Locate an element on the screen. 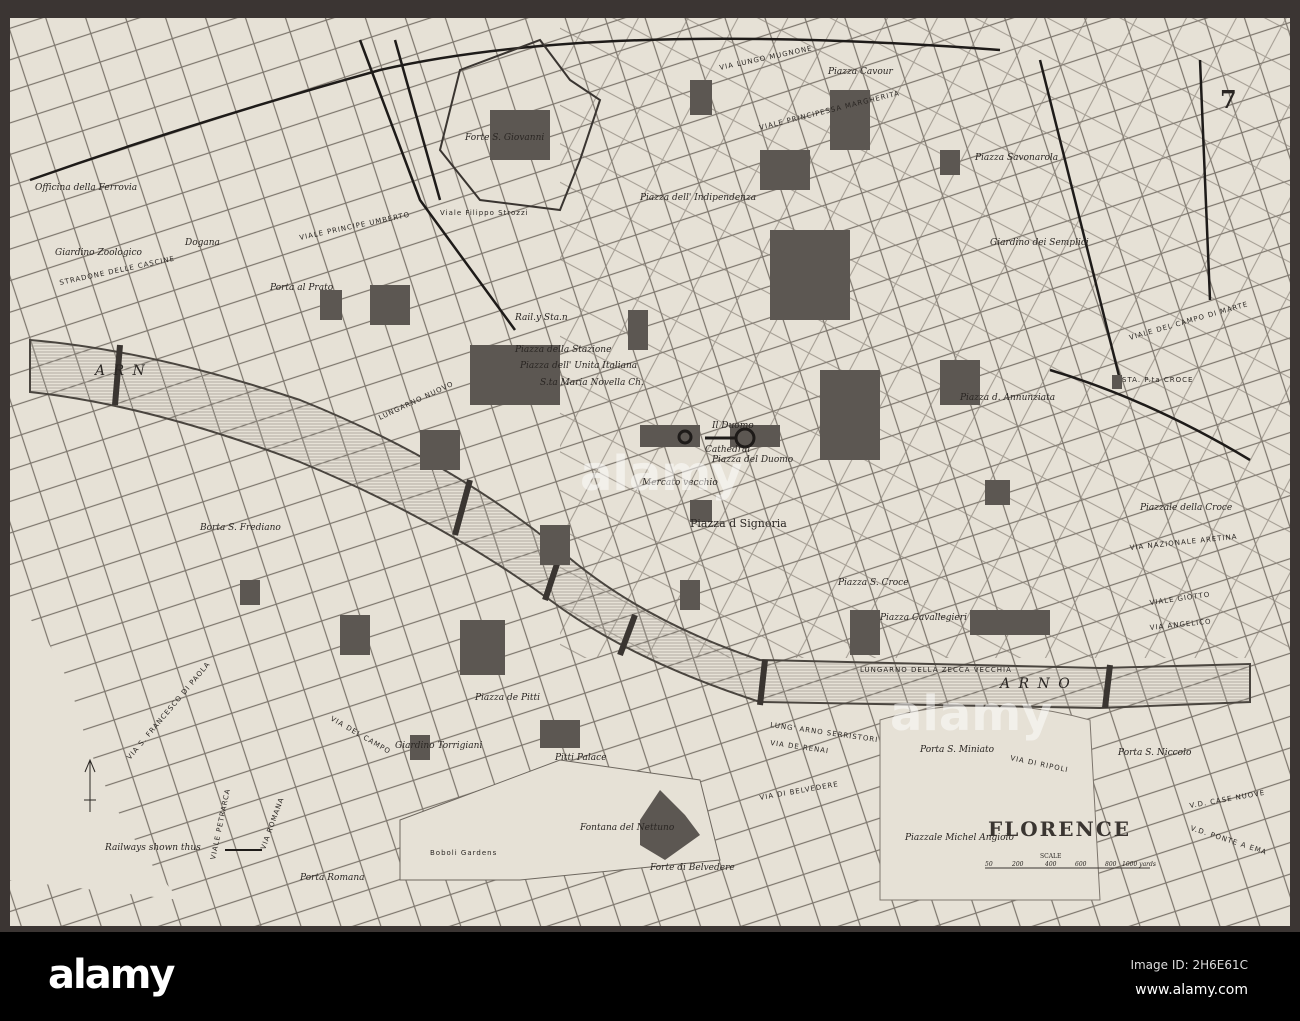 This screenshot has width=1300, height=1021. label-porta-san-frediano: Borta S. Frediano is located at coordinates (240, 528).